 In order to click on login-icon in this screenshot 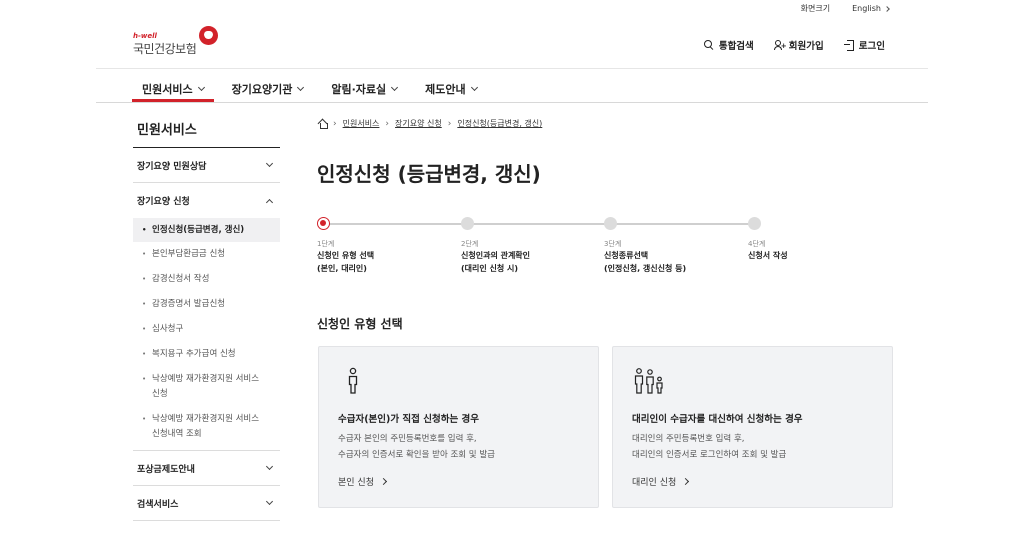, I will do `click(848, 45)`.